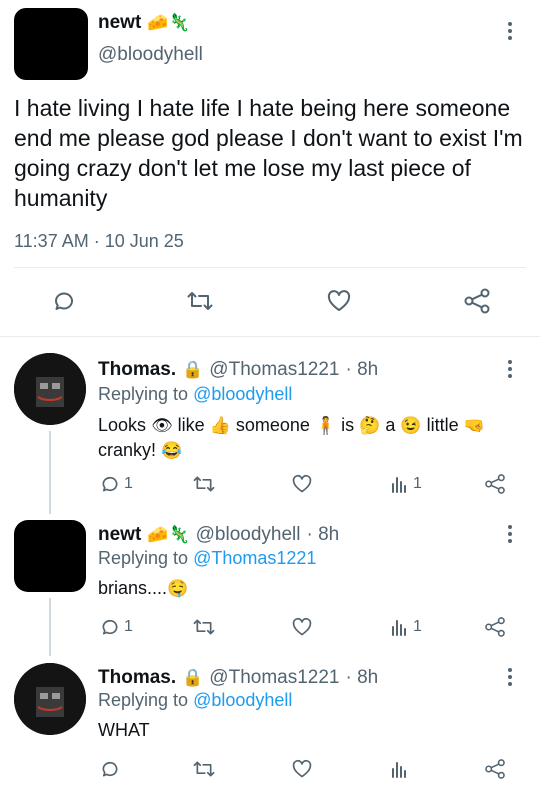  I want to click on eye-emoji: 👁, so click(162, 425).